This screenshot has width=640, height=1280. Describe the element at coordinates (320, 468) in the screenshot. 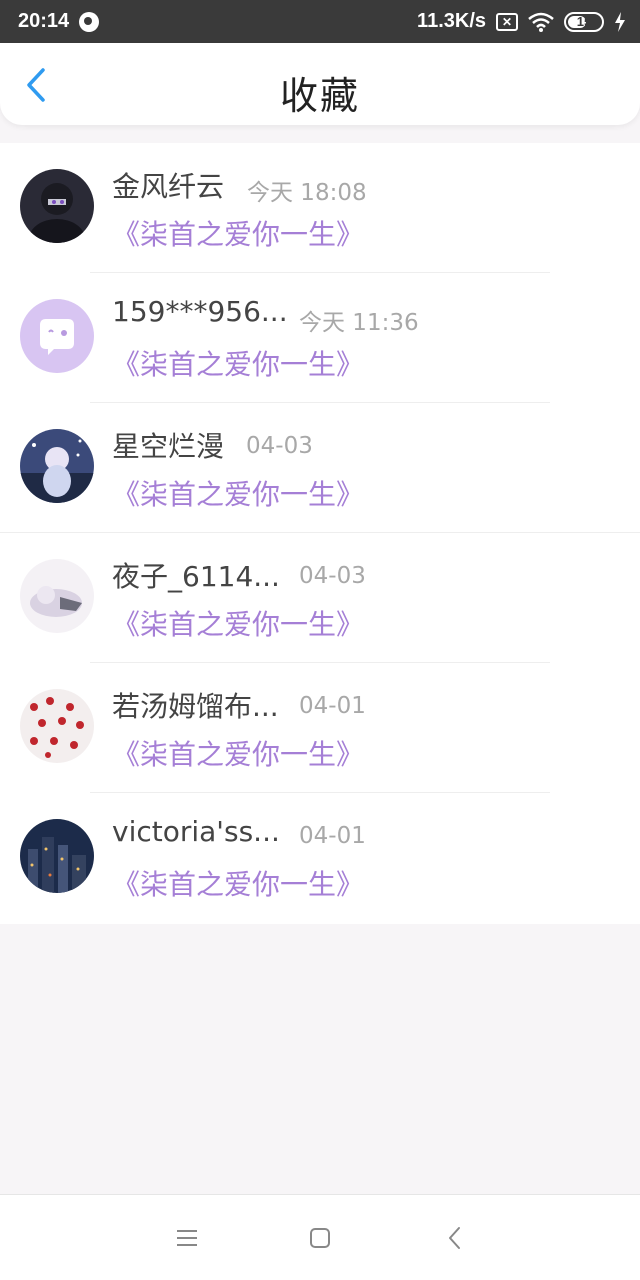

I see `list-item: 星空烂漫 04-03 《柒首之爱你一生》` at that location.